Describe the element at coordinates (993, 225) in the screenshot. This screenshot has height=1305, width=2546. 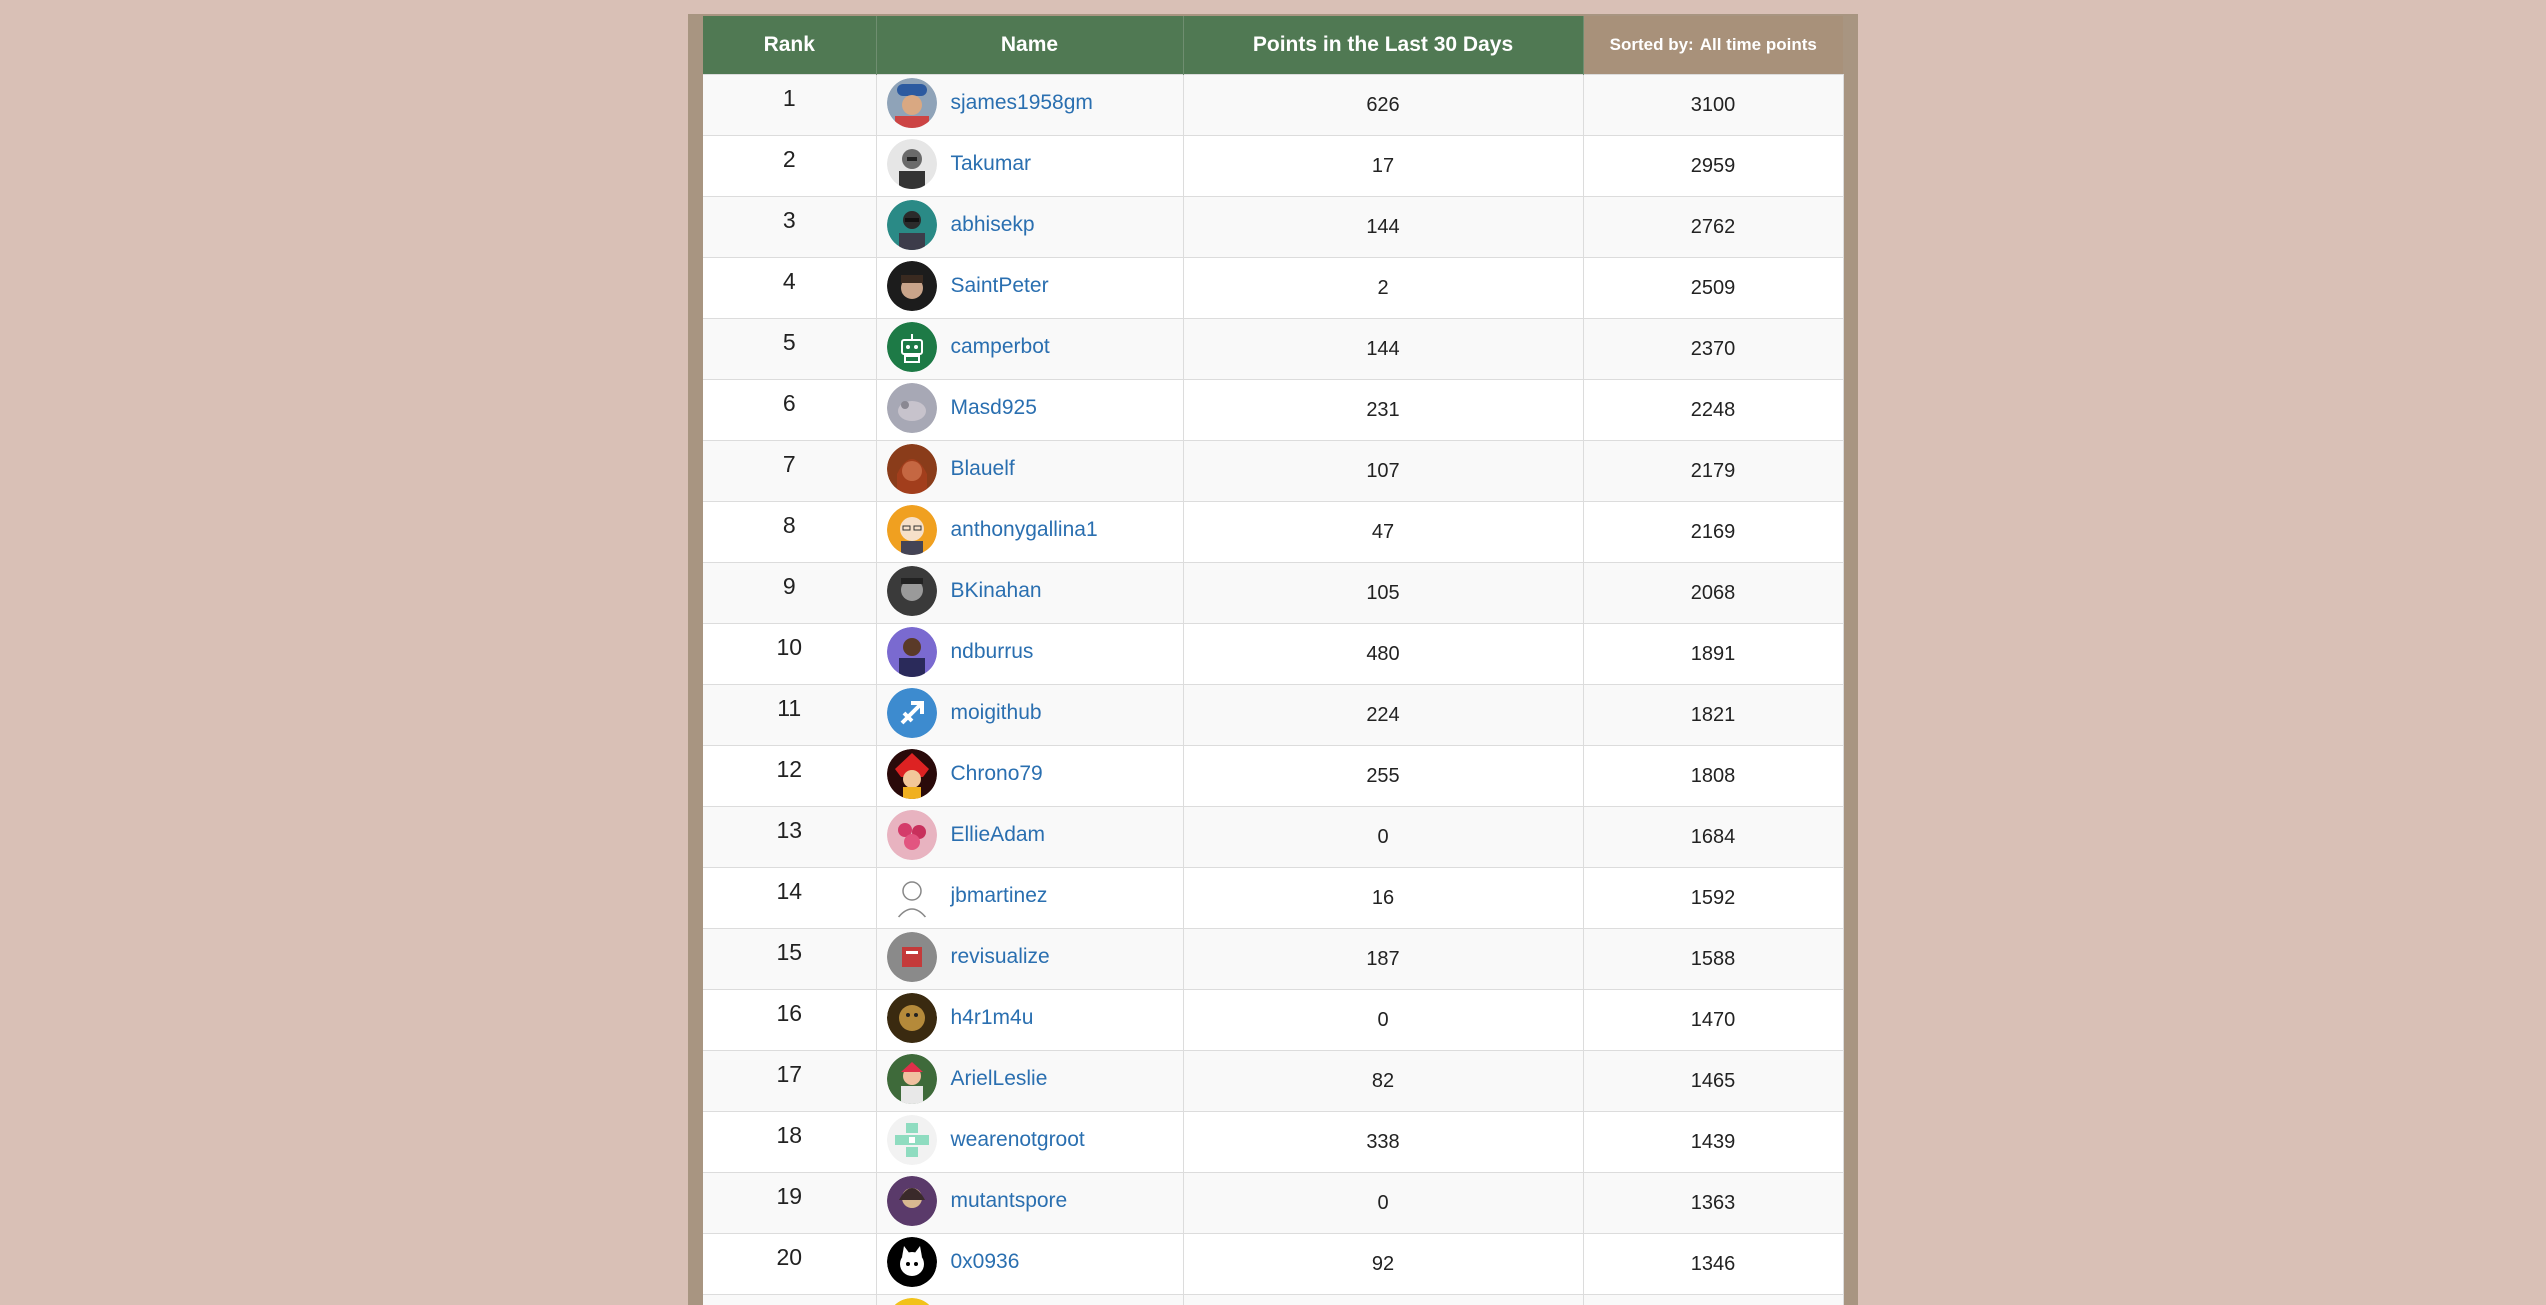
I see `username-link: abhisekp` at that location.